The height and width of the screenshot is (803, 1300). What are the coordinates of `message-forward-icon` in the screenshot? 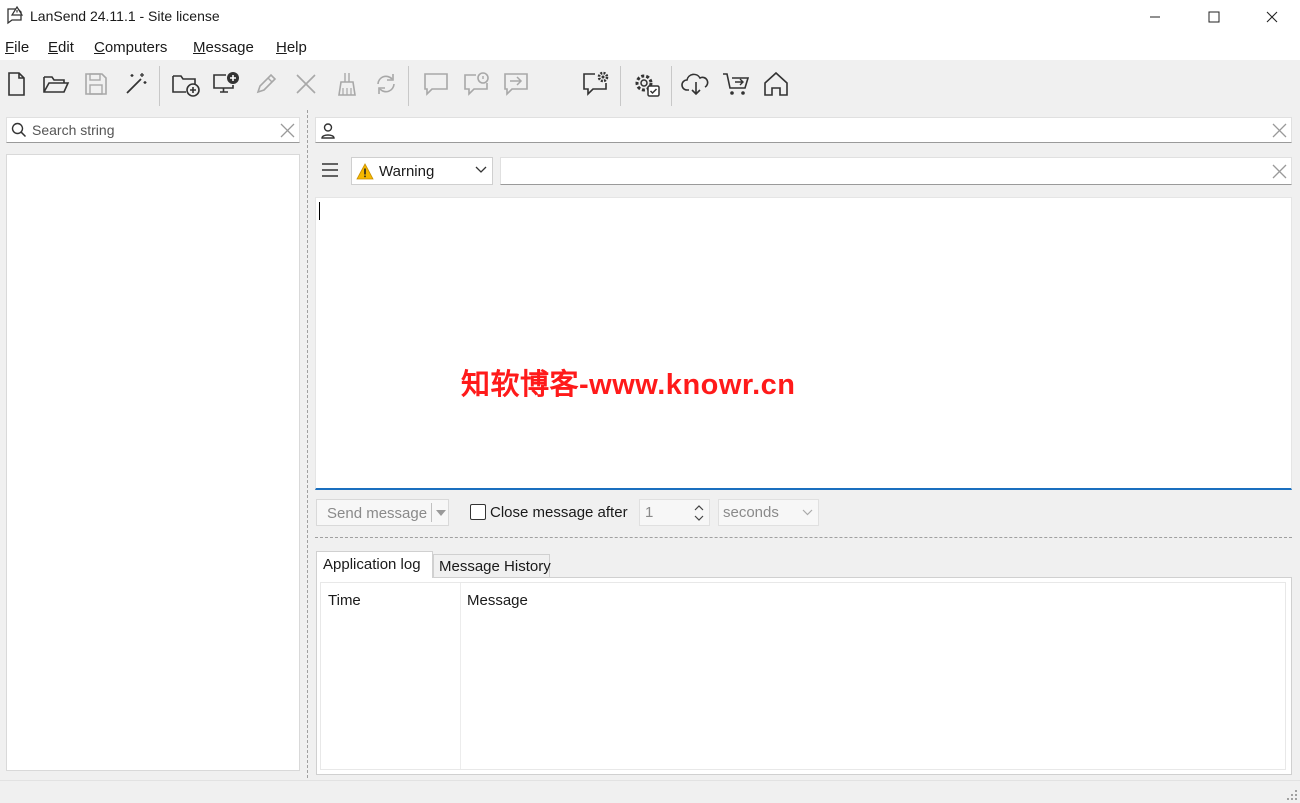 It's located at (516, 84).